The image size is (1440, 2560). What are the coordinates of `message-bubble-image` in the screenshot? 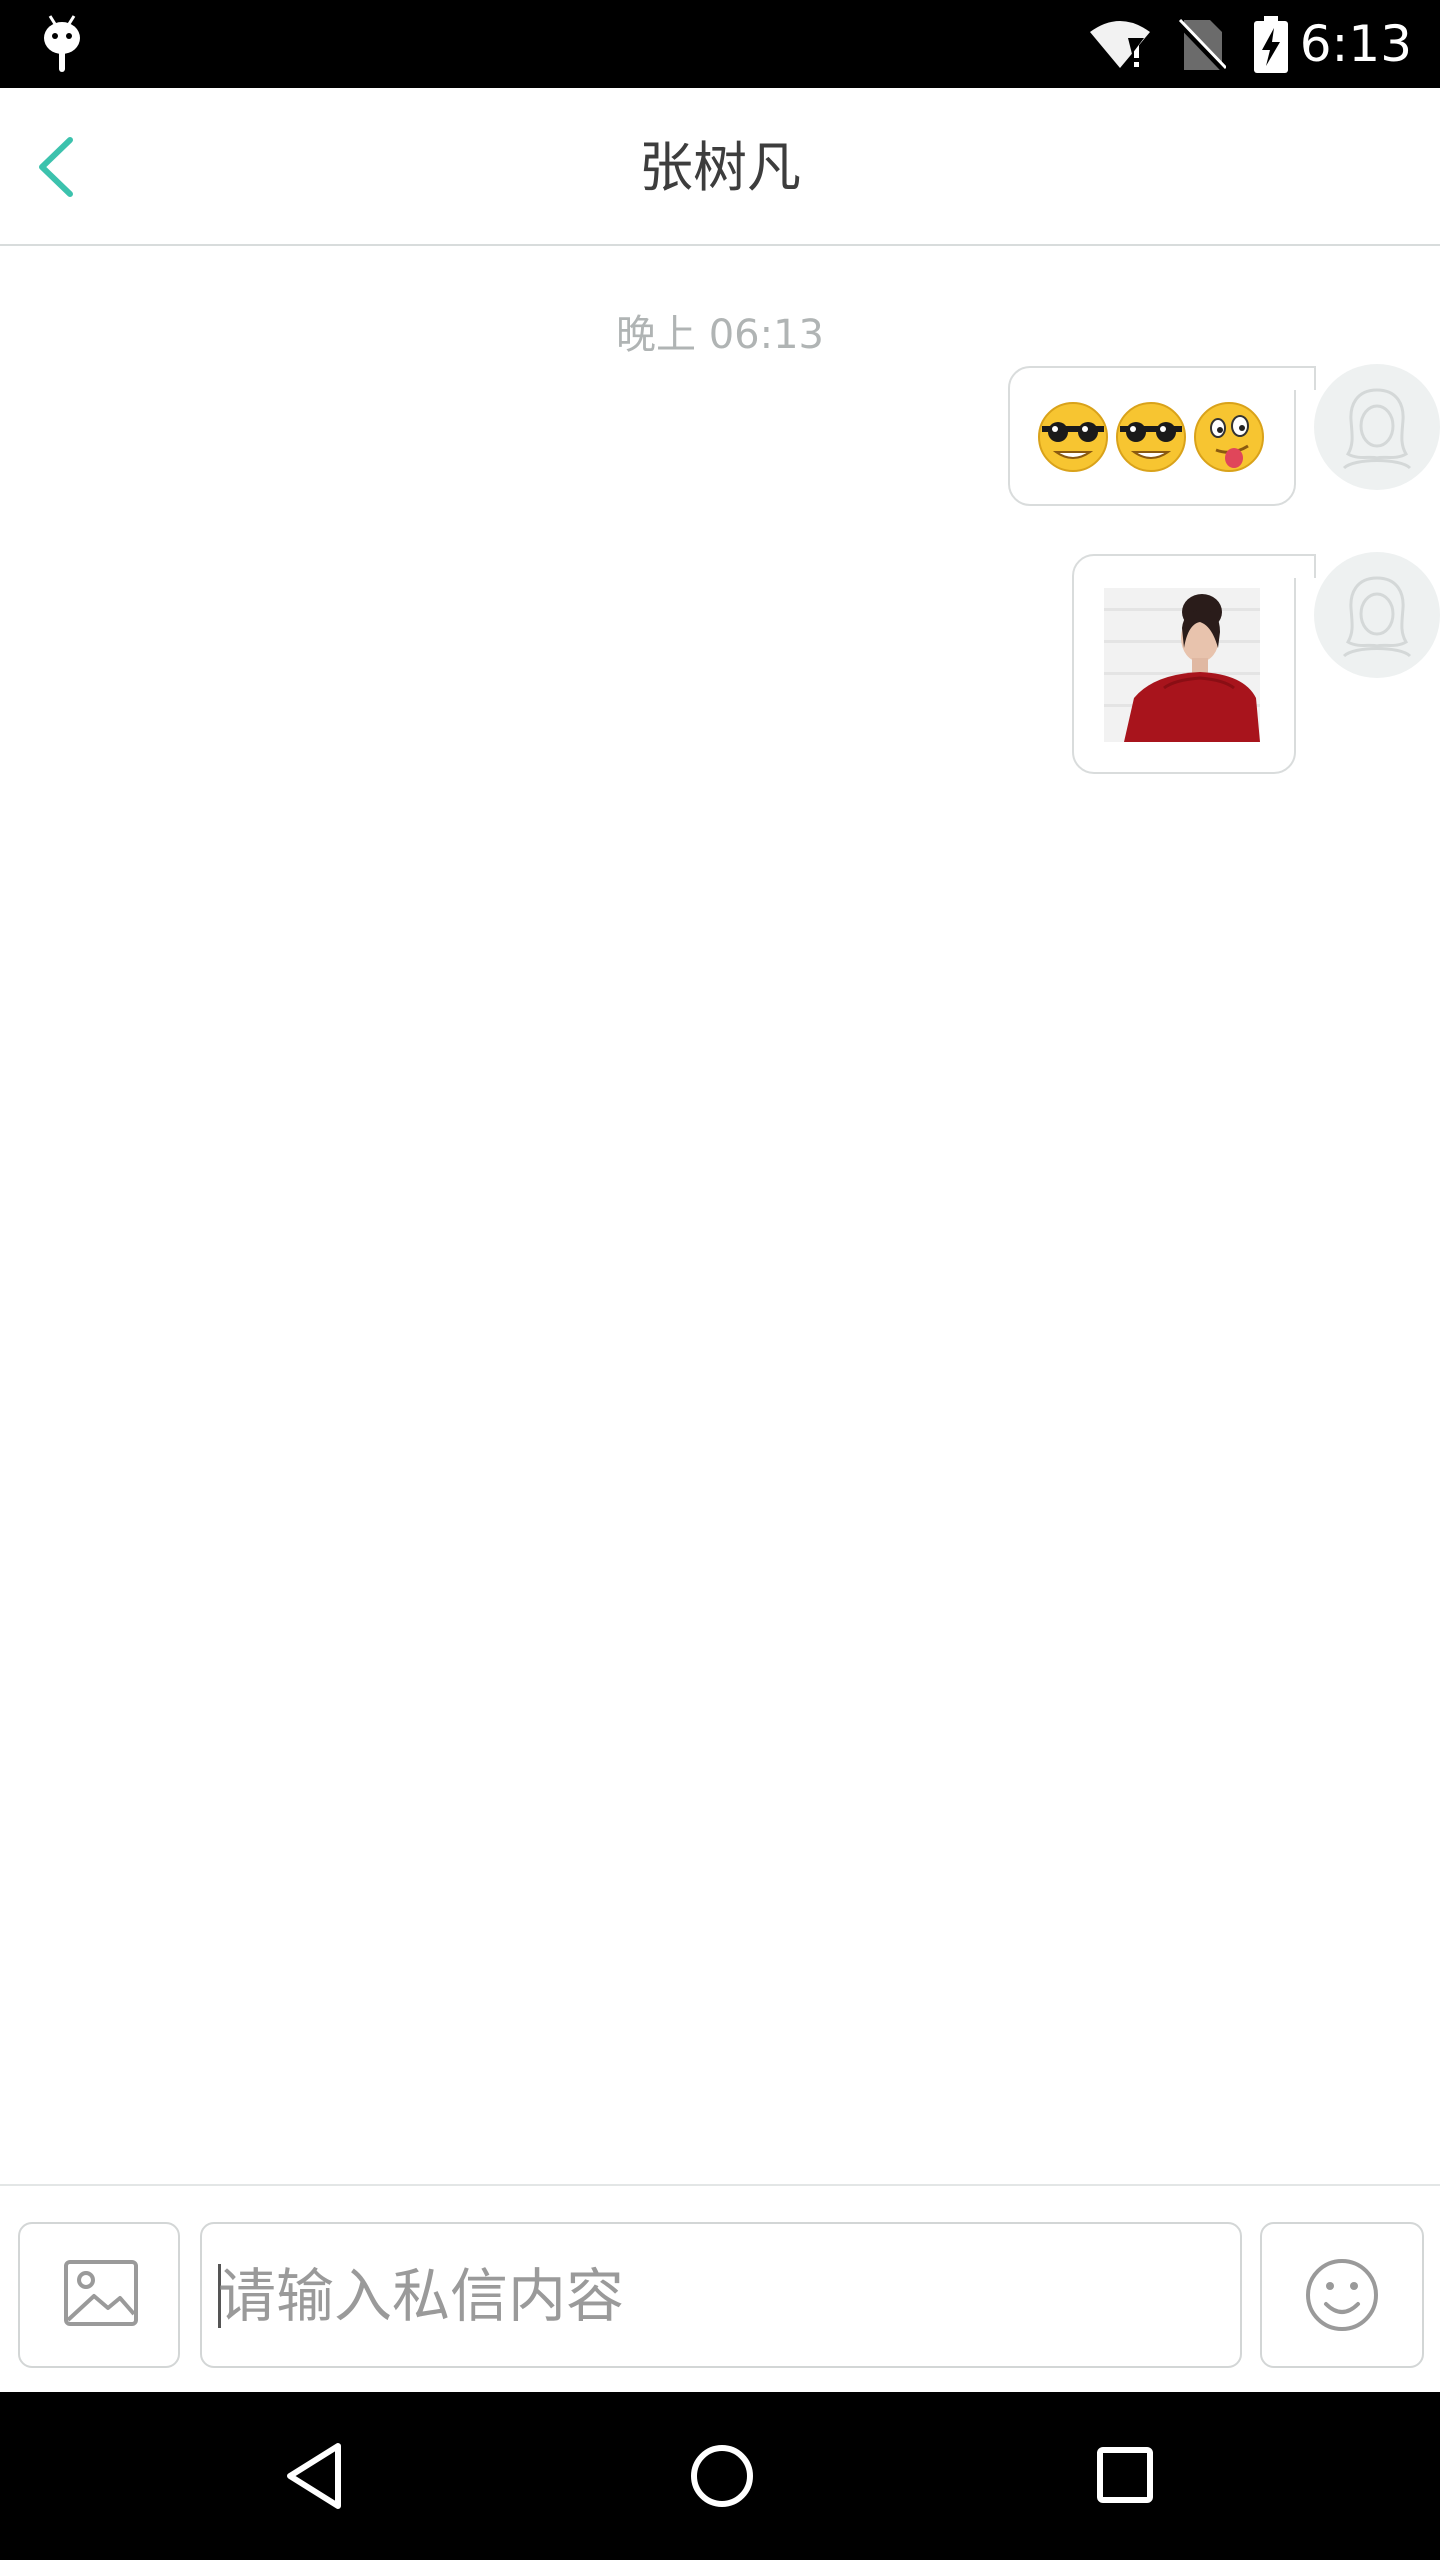 It's located at (1194, 664).